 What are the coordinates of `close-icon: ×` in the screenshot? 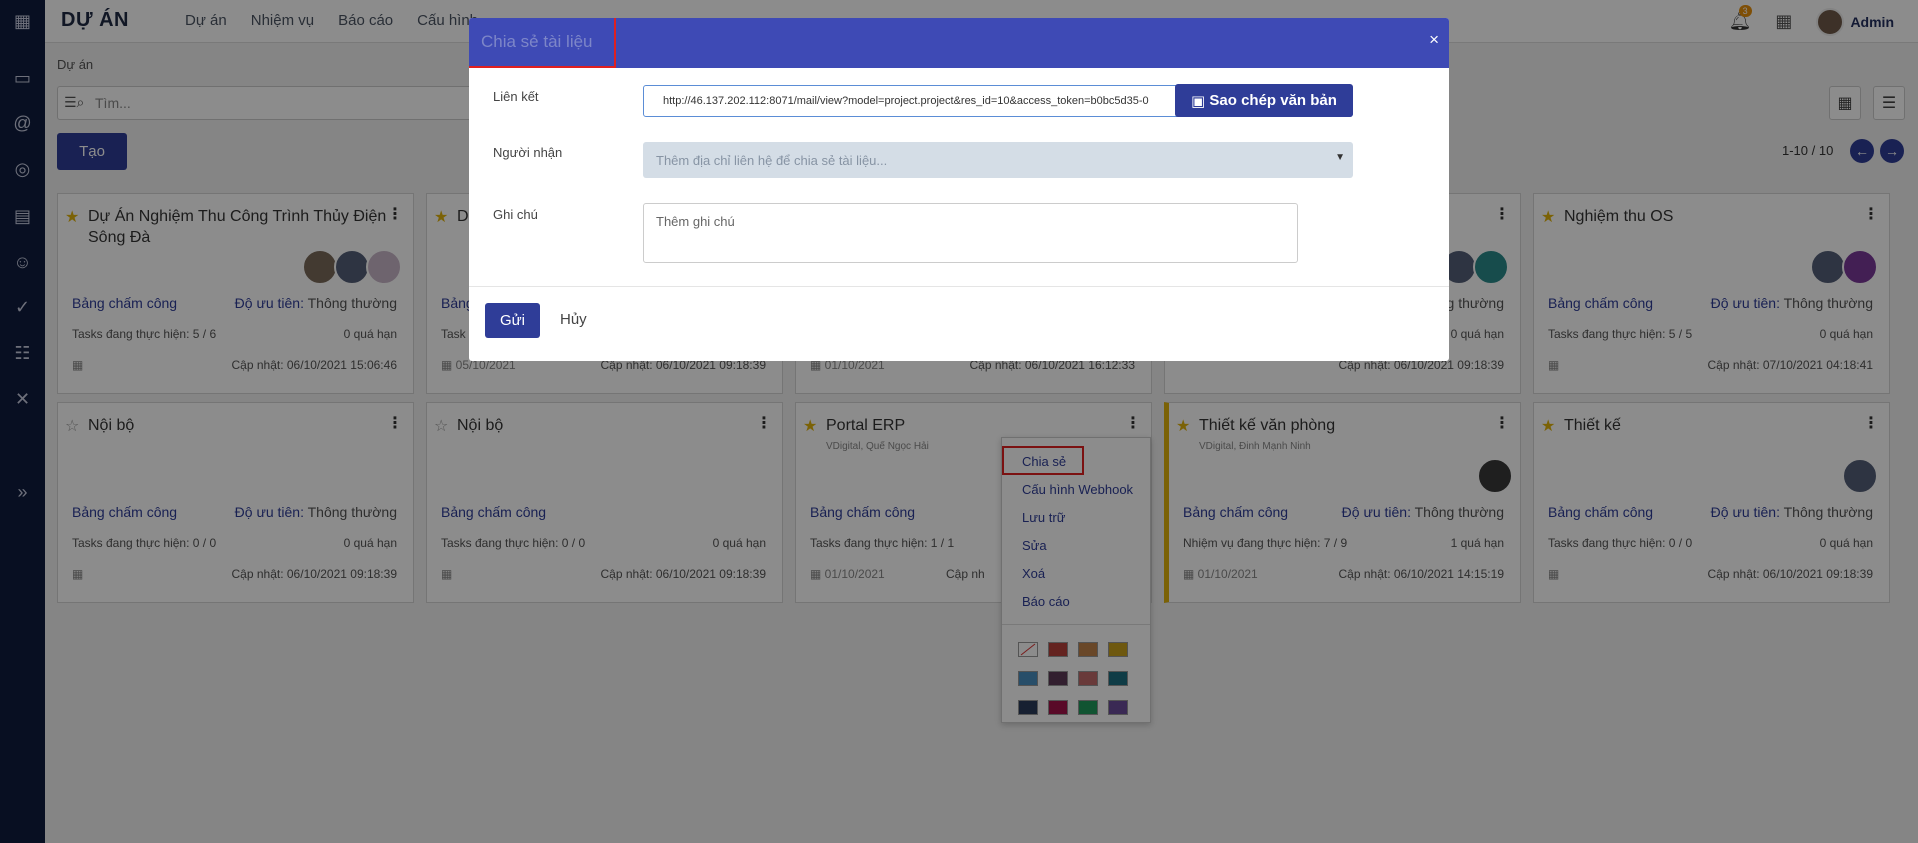 It's located at (1434, 40).